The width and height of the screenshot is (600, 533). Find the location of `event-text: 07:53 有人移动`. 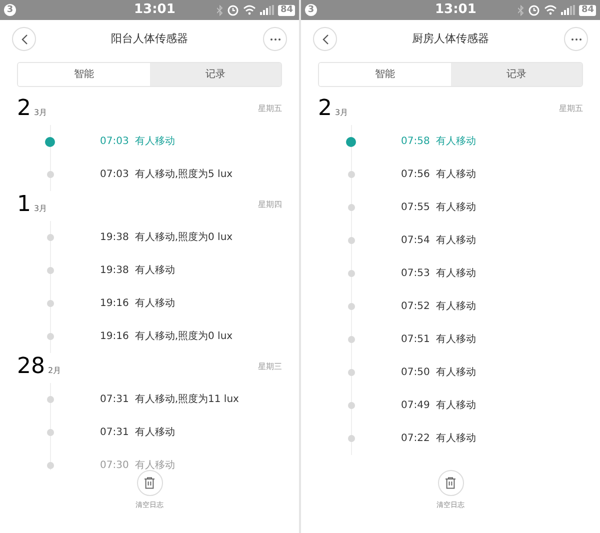

event-text: 07:53 有人移动 is located at coordinates (438, 274).